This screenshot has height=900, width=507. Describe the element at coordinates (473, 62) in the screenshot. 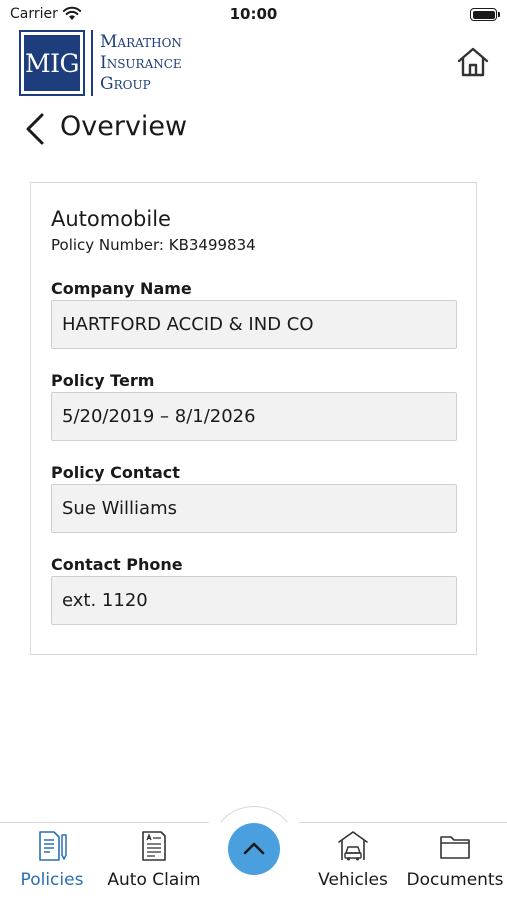

I see `home-icon` at that location.